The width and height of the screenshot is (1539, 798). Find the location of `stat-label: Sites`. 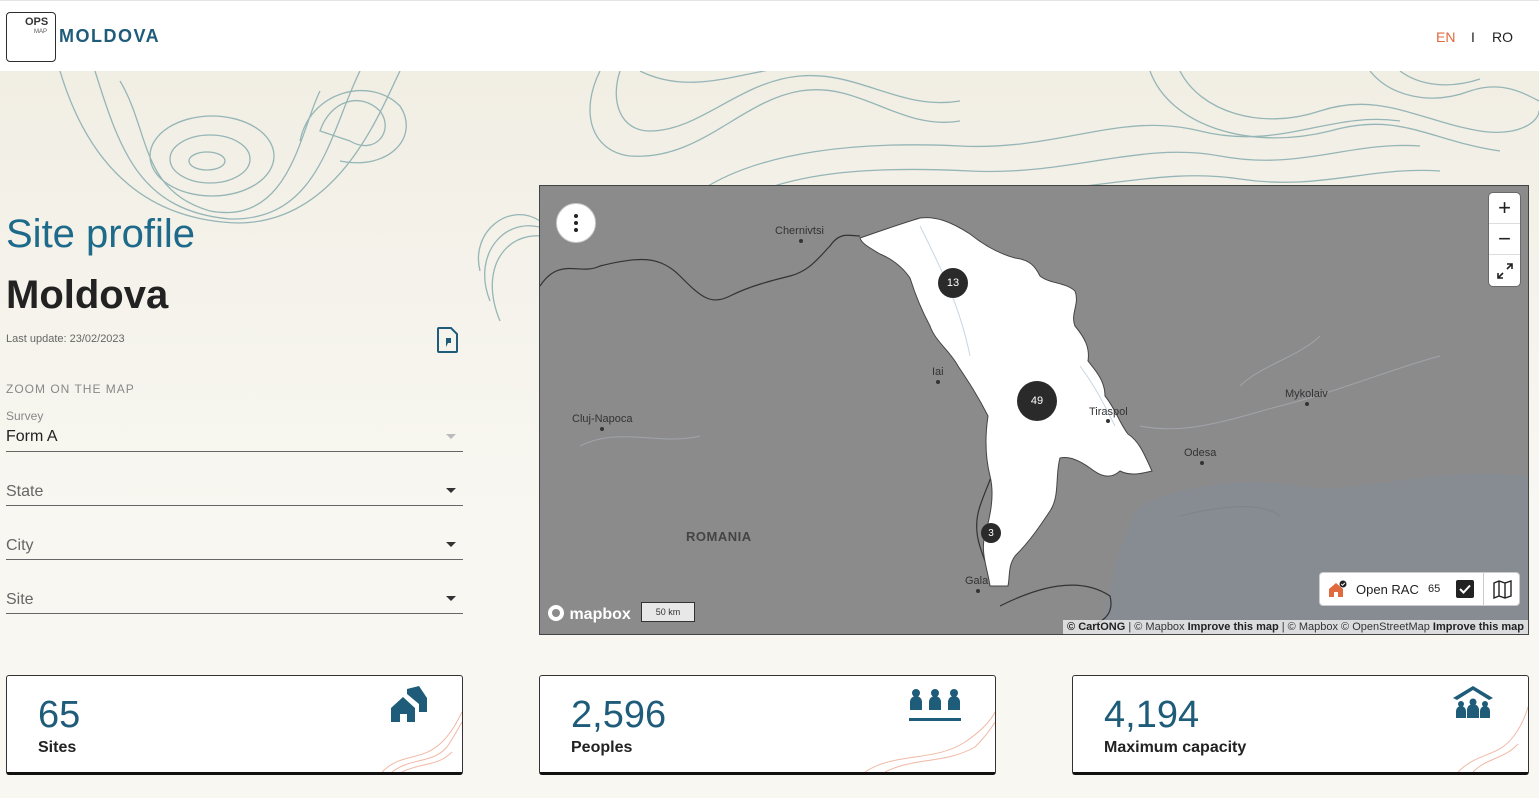

stat-label: Sites is located at coordinates (57, 747).